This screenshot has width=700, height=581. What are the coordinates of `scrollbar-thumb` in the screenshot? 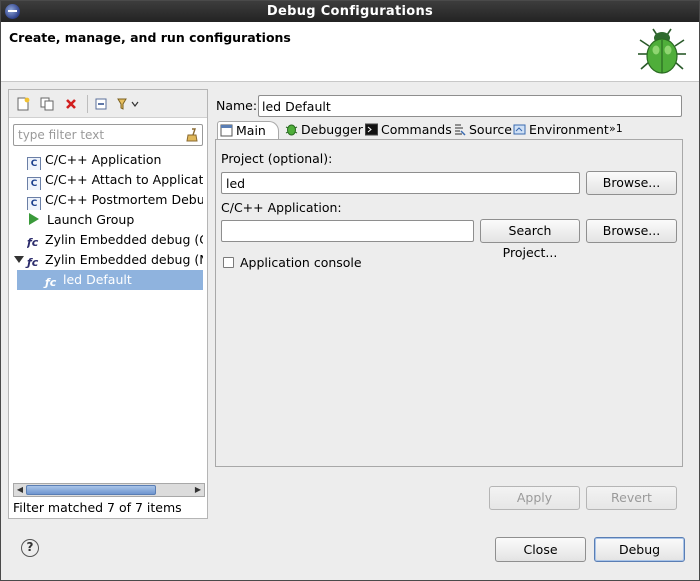 It's located at (91, 490).